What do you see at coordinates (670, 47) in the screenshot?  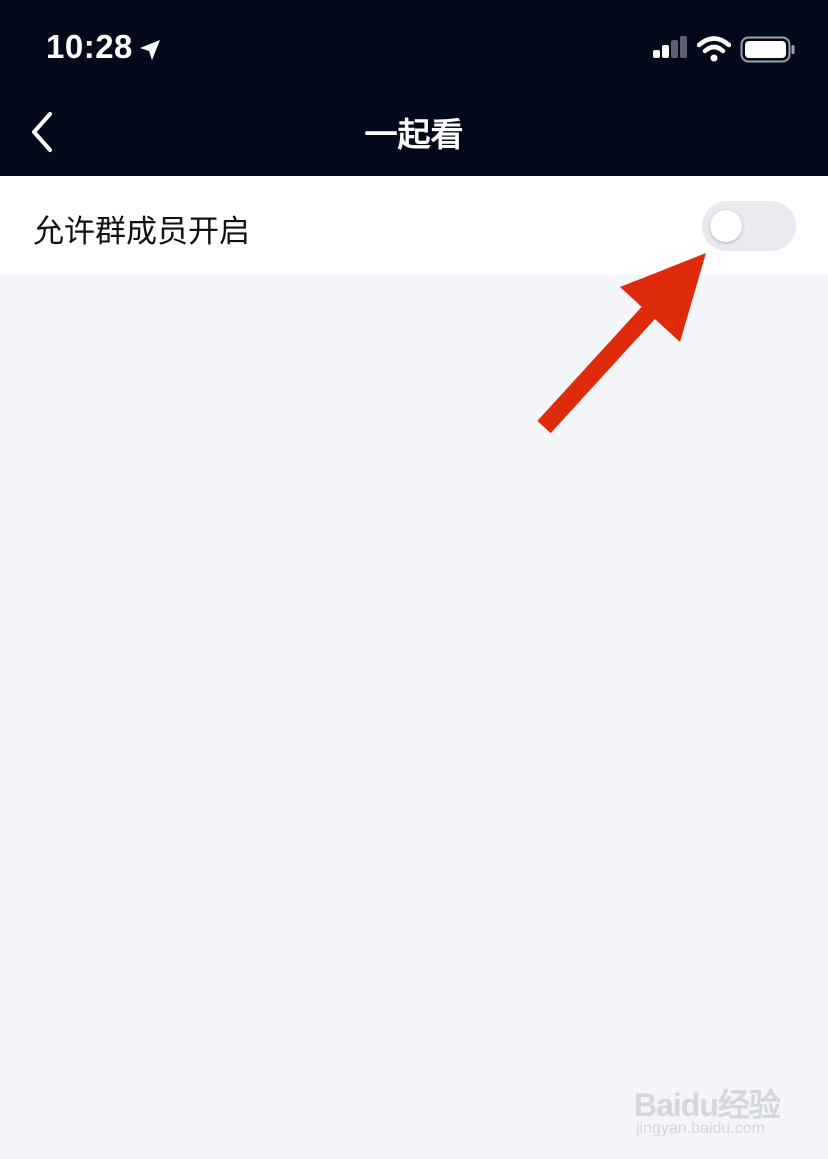 I see `cellular-signal-icon` at bounding box center [670, 47].